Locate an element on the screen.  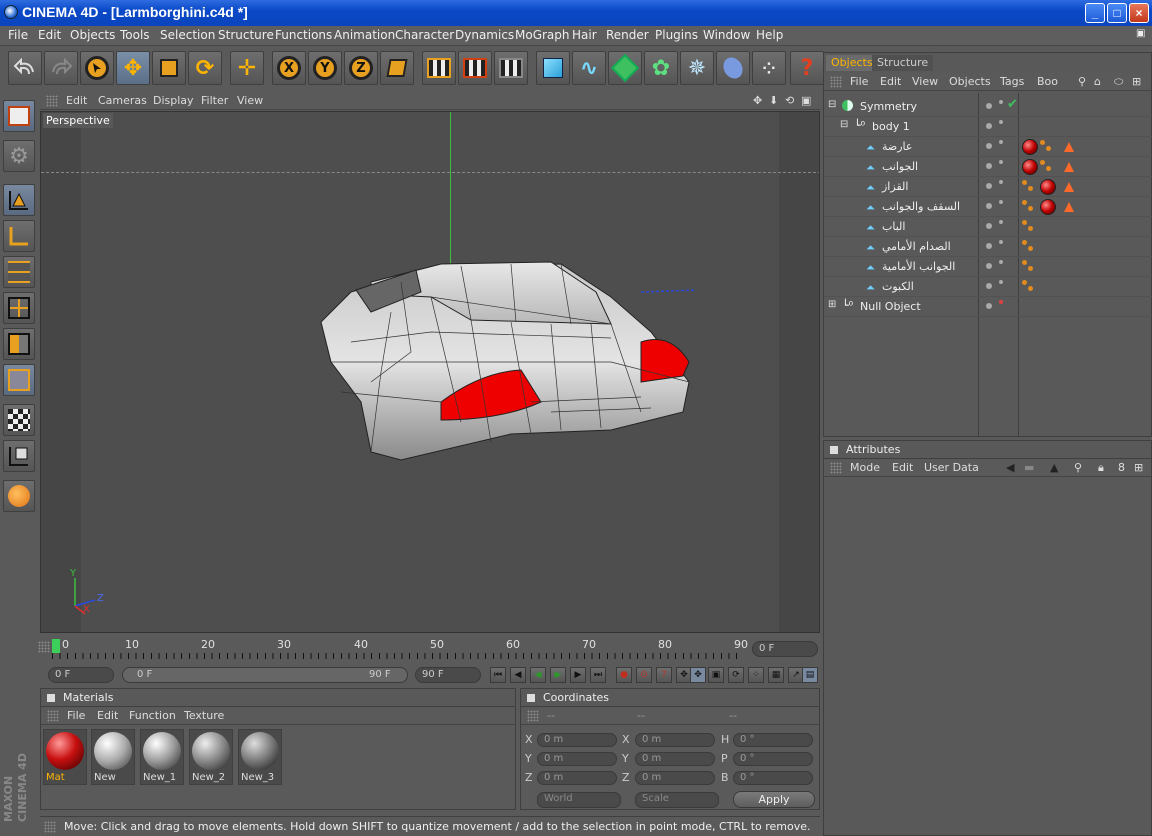
viewport-toggle-icon: ▣ is located at coordinates (806, 100).